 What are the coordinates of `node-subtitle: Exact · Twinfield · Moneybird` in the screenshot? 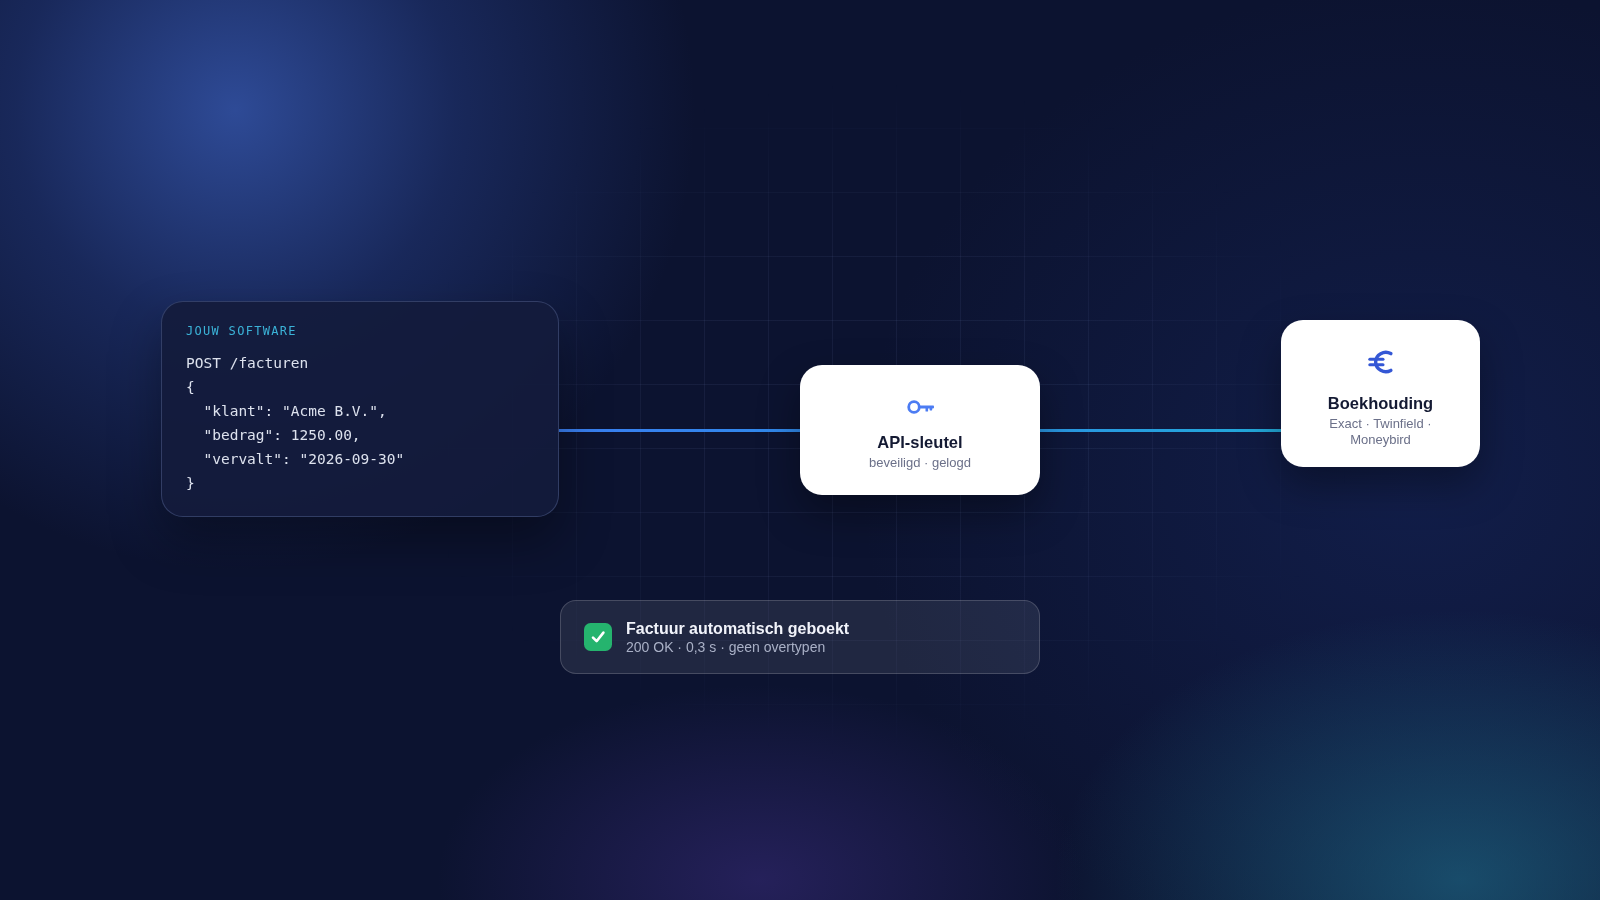 It's located at (1380, 432).